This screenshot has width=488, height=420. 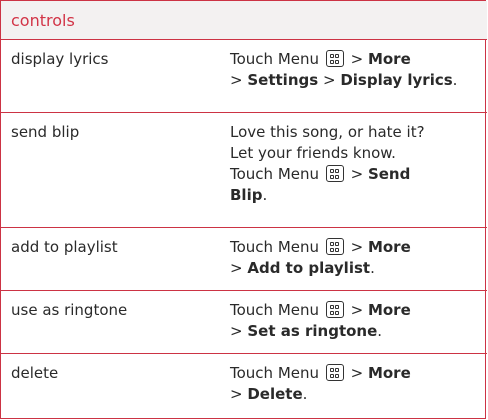 What do you see at coordinates (275, 394) in the screenshot?
I see `menu-path-item: Delete` at bounding box center [275, 394].